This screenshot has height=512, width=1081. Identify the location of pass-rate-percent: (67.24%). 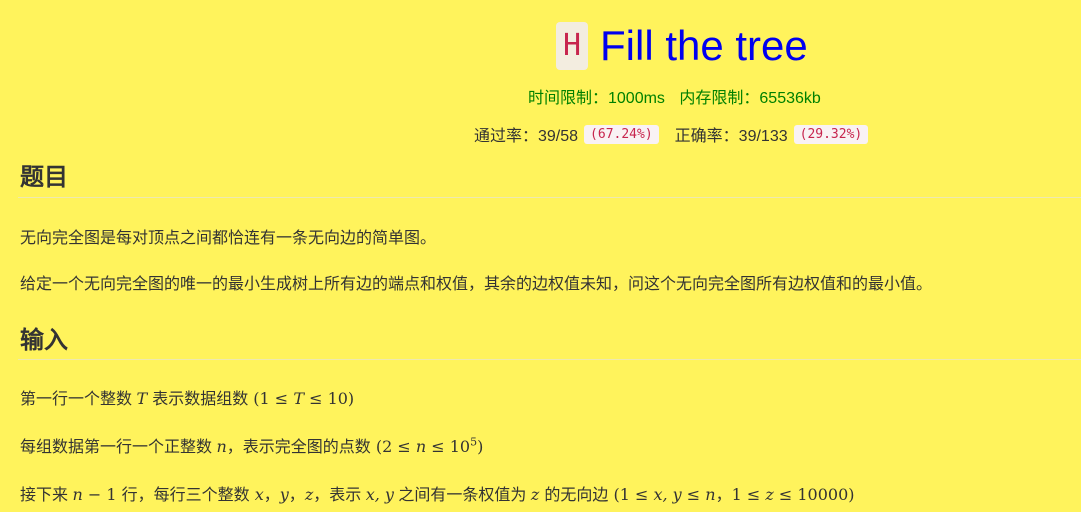
(621, 134).